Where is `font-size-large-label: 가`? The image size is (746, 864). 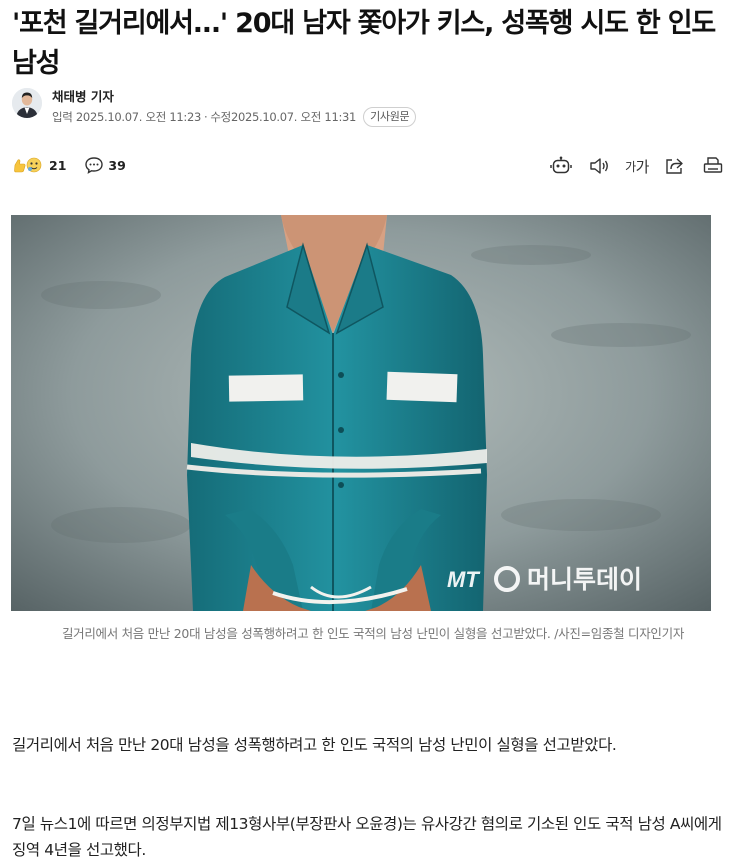 font-size-large-label: 가 is located at coordinates (642, 166).